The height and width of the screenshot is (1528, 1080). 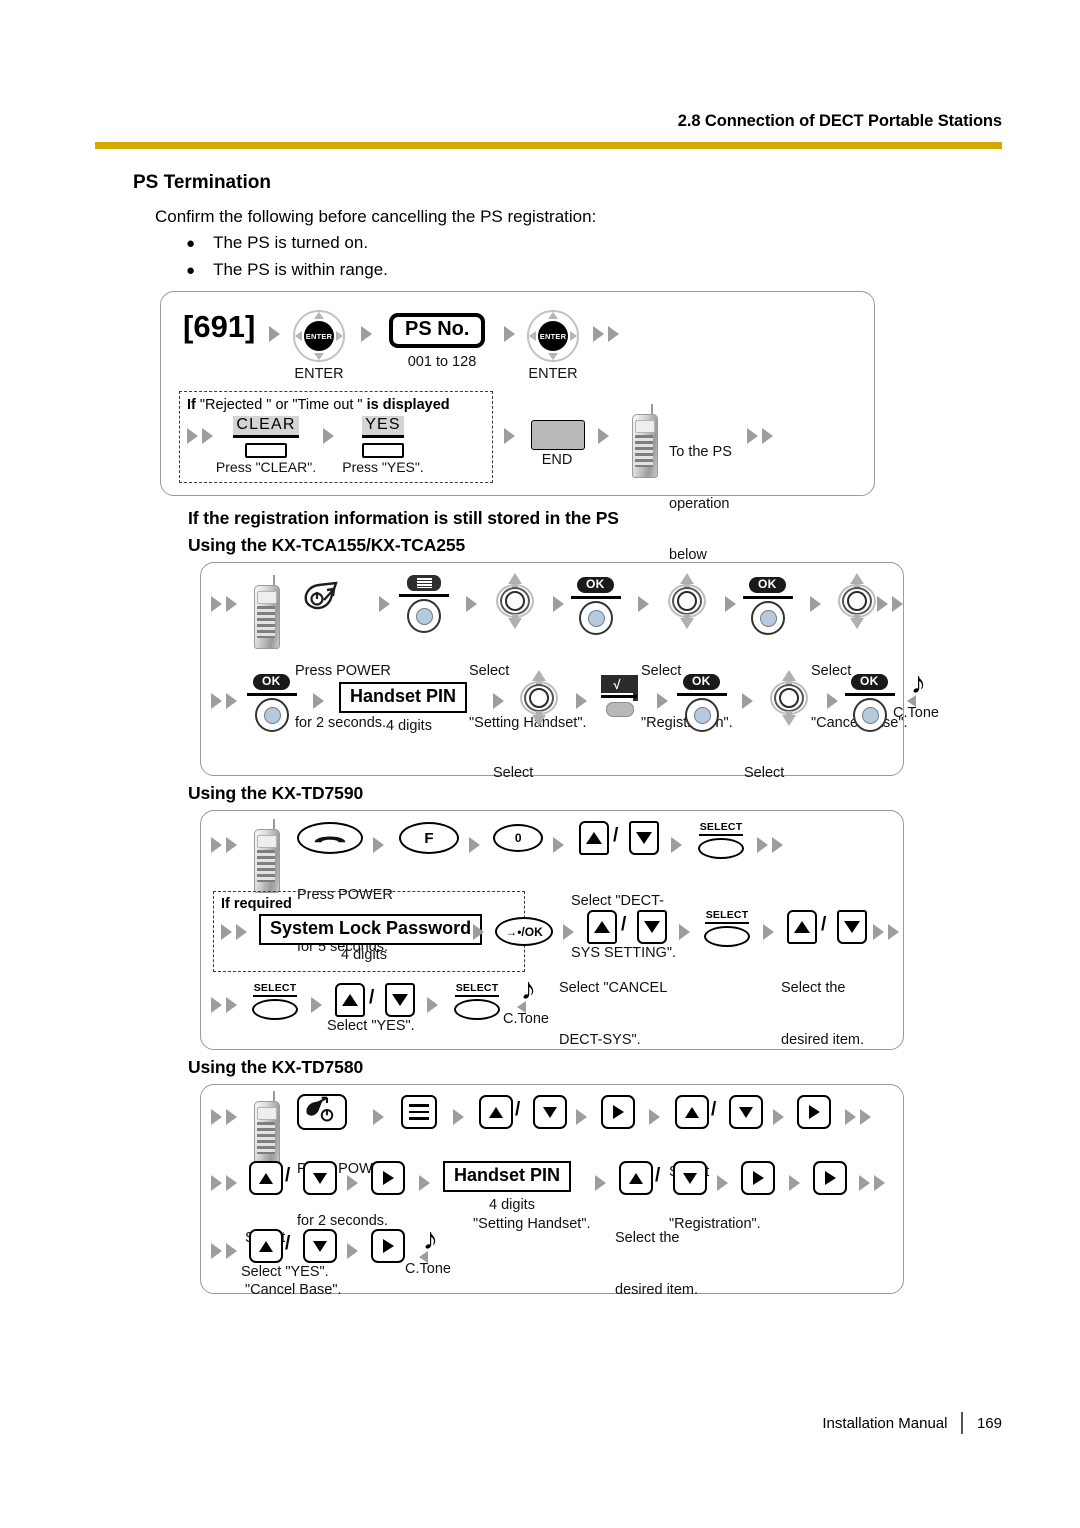 I want to click on handset-screen, so click(x=267, y=841).